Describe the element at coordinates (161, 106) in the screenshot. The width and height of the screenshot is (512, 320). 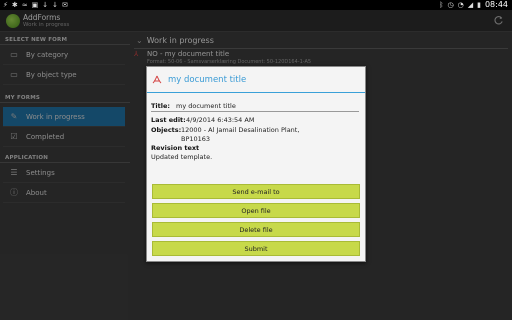
I see `title-label: Title:` at that location.